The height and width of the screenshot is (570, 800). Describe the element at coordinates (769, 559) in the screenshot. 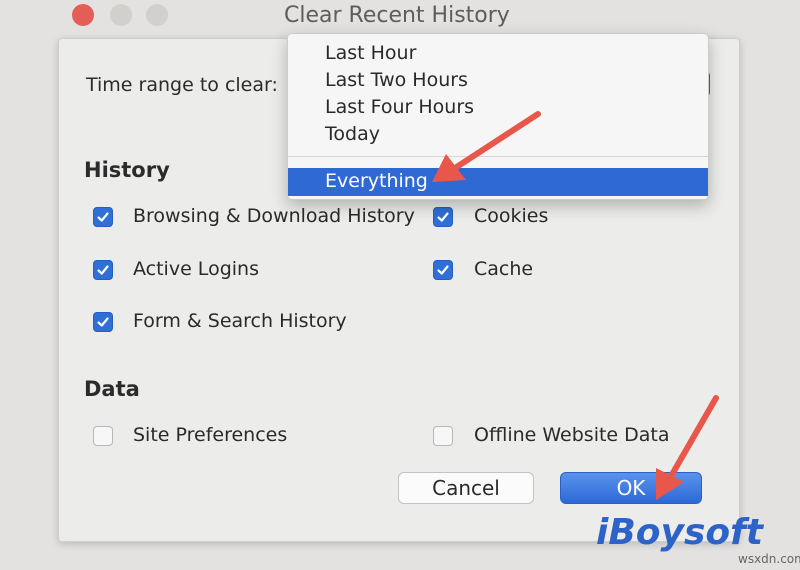

I see `watermark-text: wsxdn.com` at that location.